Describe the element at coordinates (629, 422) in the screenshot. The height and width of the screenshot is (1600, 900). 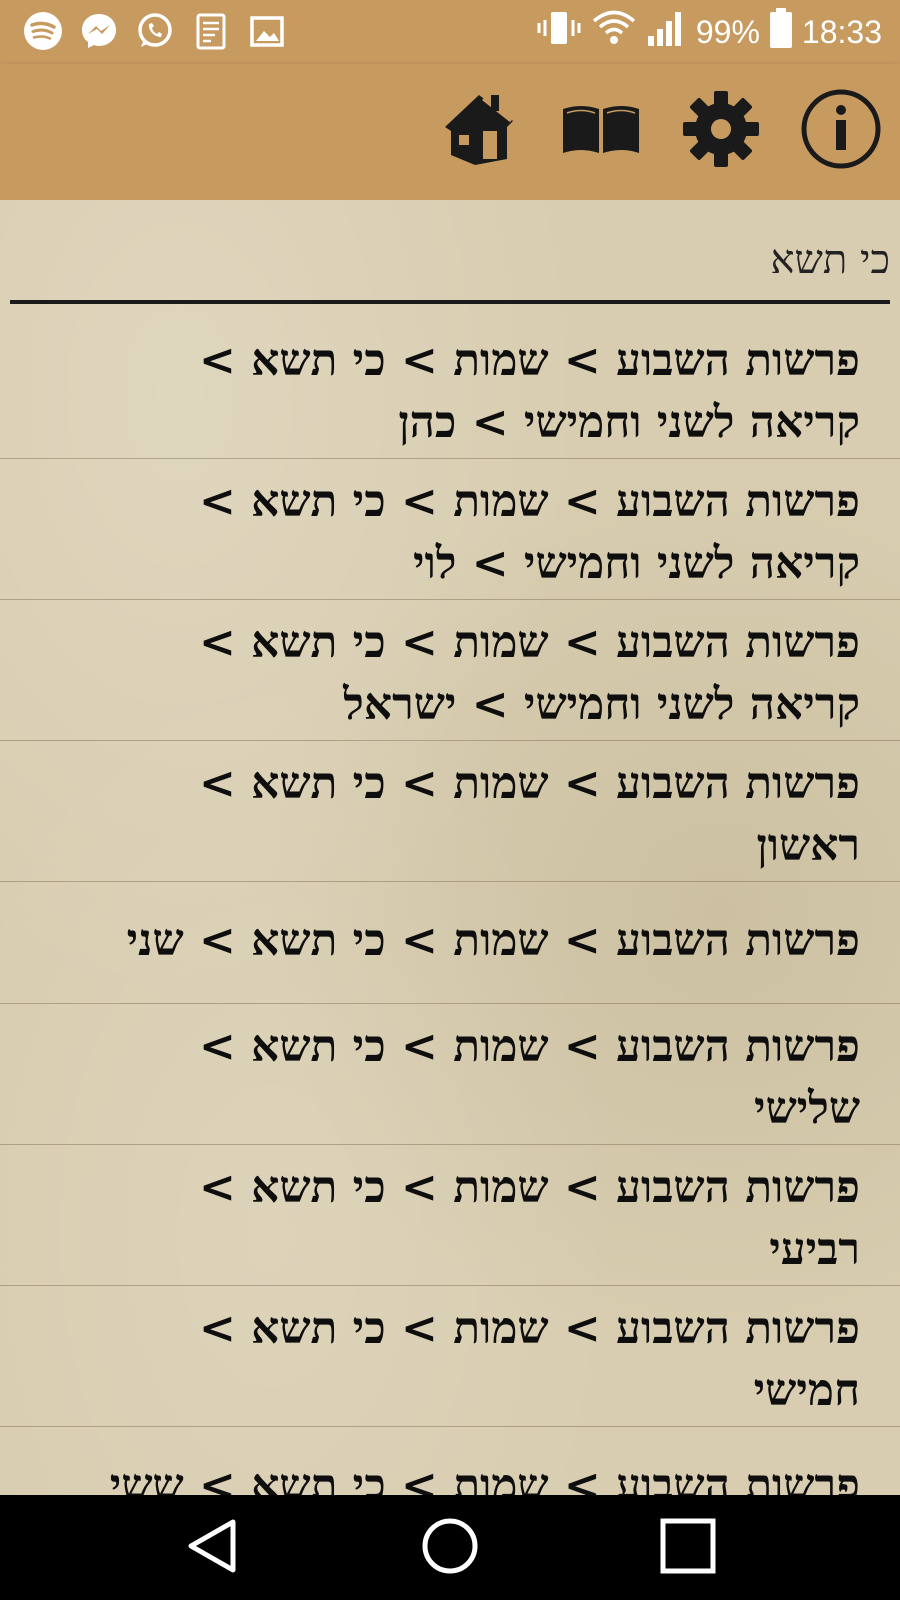
I see `result-title: קריאה לשני וחמישי > כהן` at that location.